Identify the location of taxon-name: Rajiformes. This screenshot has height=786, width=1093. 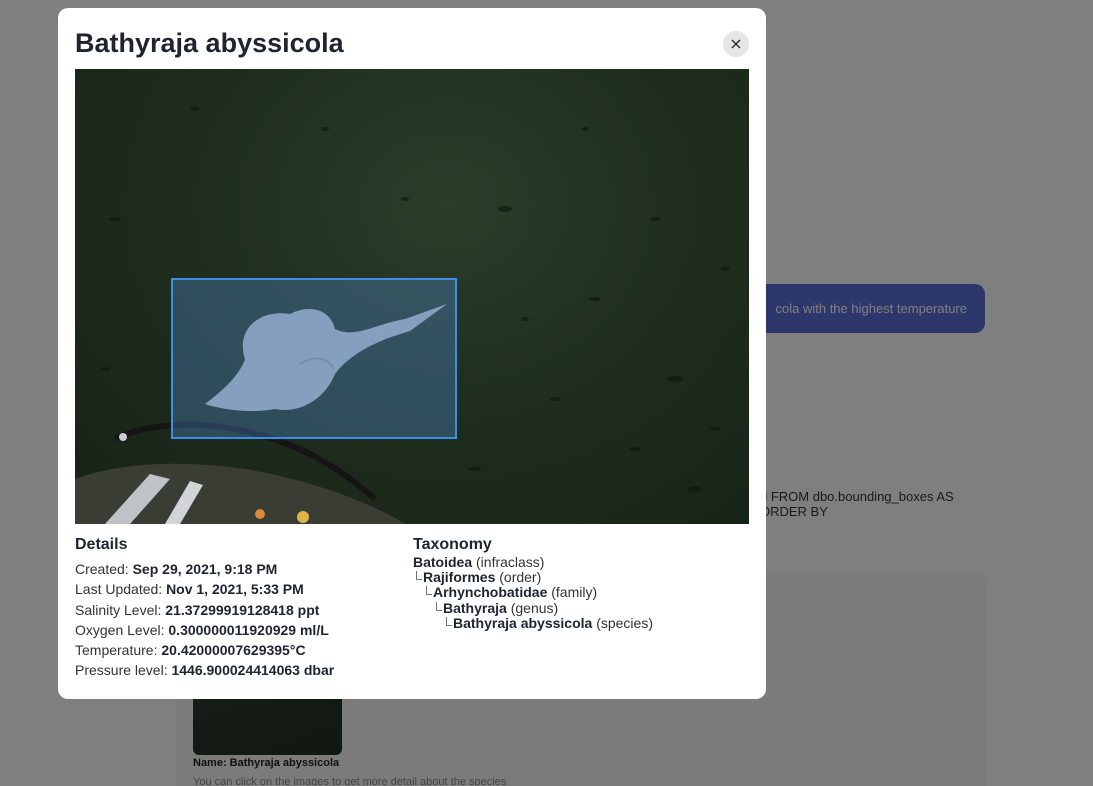
(459, 577).